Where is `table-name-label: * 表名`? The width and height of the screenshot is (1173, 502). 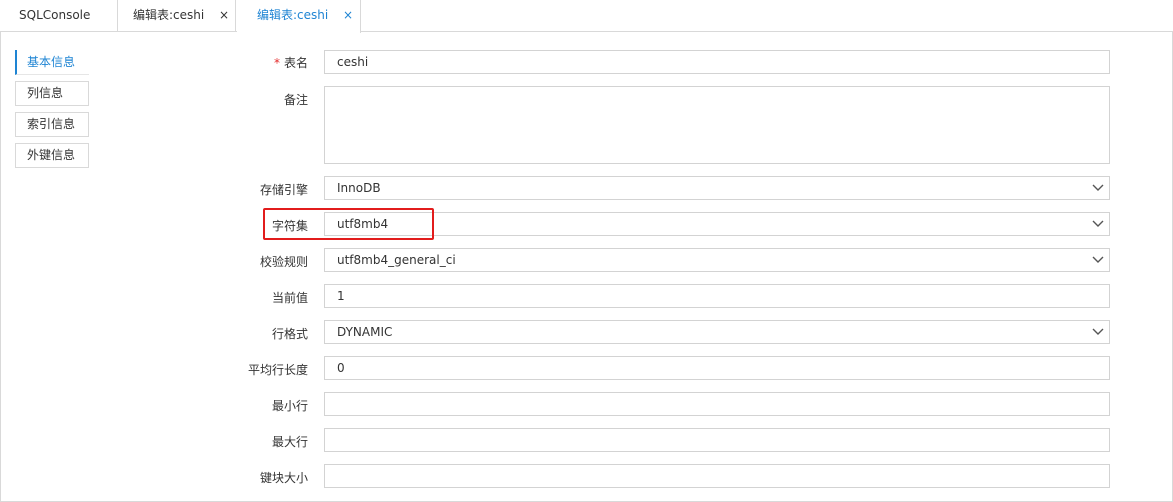 table-name-label: * 表名 is located at coordinates (290, 63).